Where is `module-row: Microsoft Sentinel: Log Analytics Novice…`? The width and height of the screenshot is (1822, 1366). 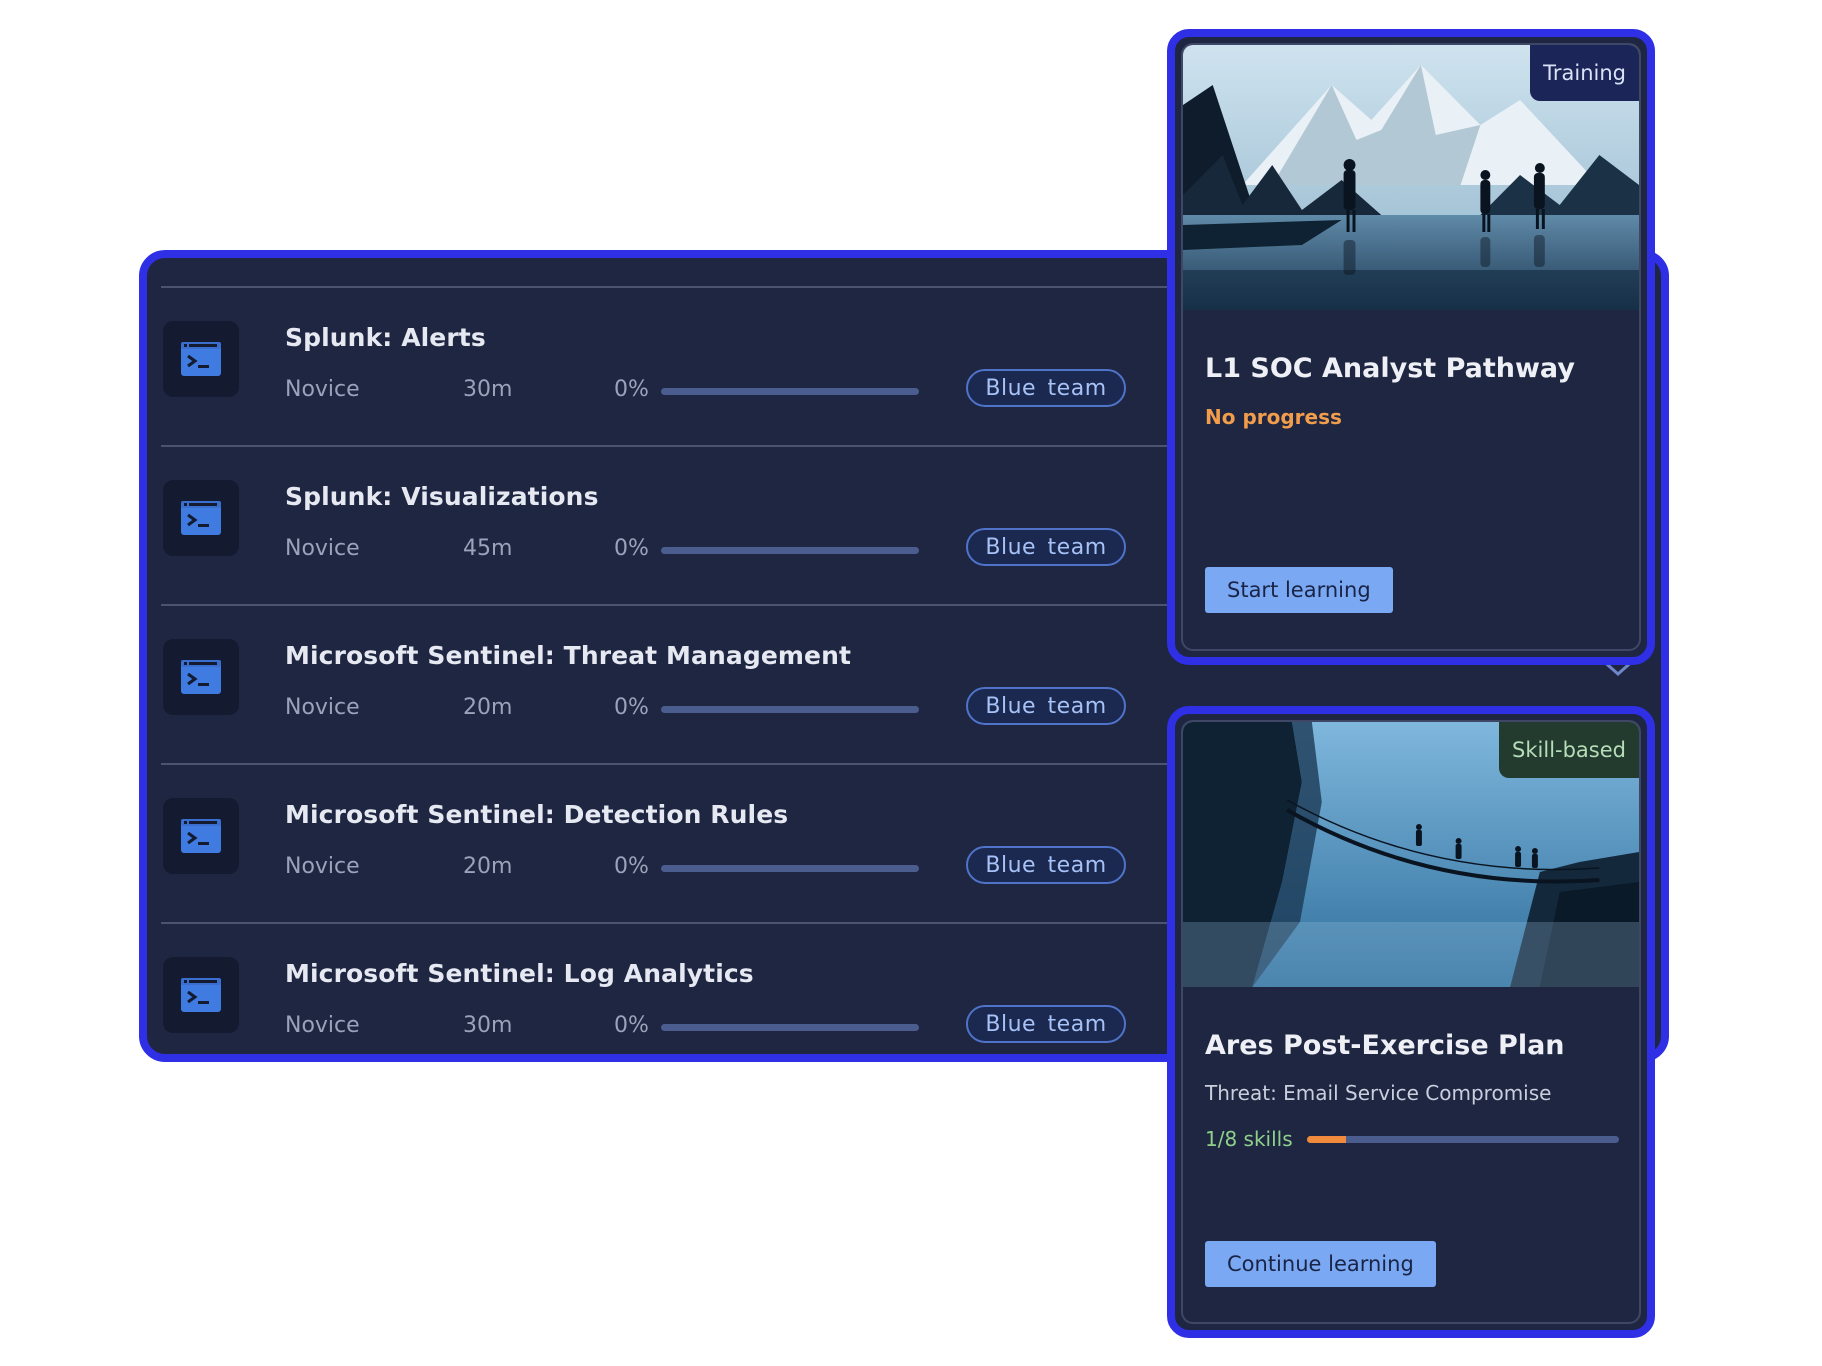 module-row: Microsoft Sentinel: Log Analytics Novice… is located at coordinates (691, 989).